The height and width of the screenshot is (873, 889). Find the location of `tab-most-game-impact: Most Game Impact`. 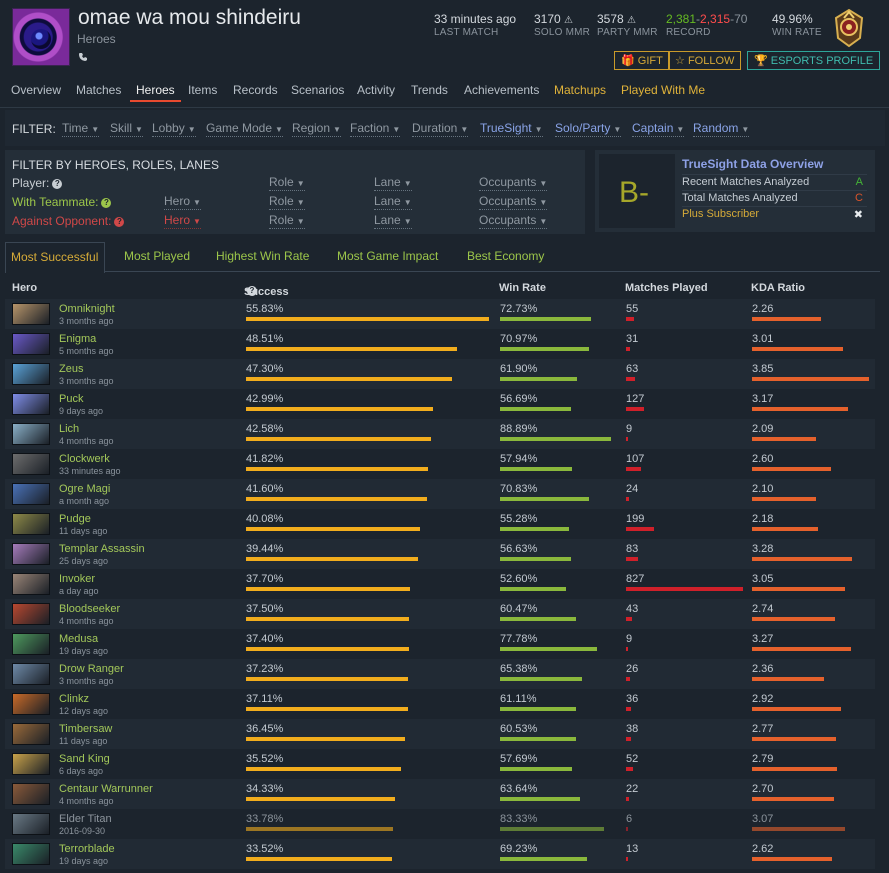

tab-most-game-impact: Most Game Impact is located at coordinates (387, 256).